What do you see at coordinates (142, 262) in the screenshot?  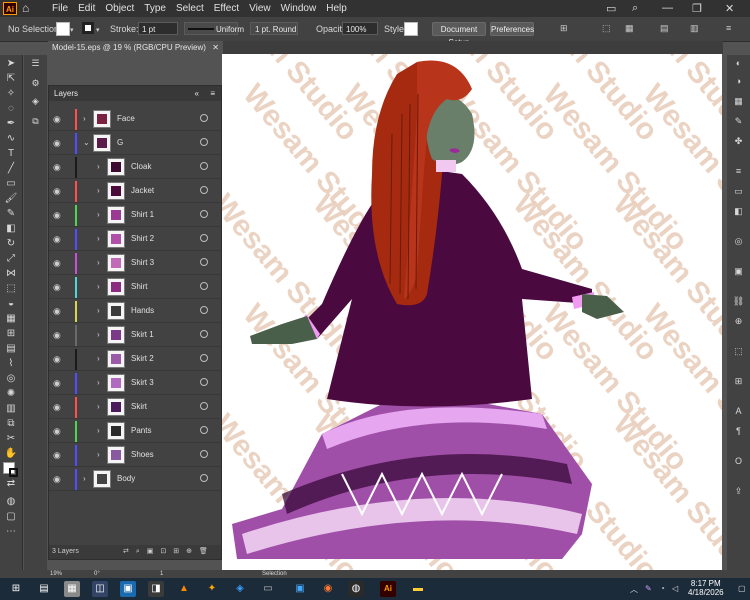 I see `layer-name: Shirt 3` at bounding box center [142, 262].